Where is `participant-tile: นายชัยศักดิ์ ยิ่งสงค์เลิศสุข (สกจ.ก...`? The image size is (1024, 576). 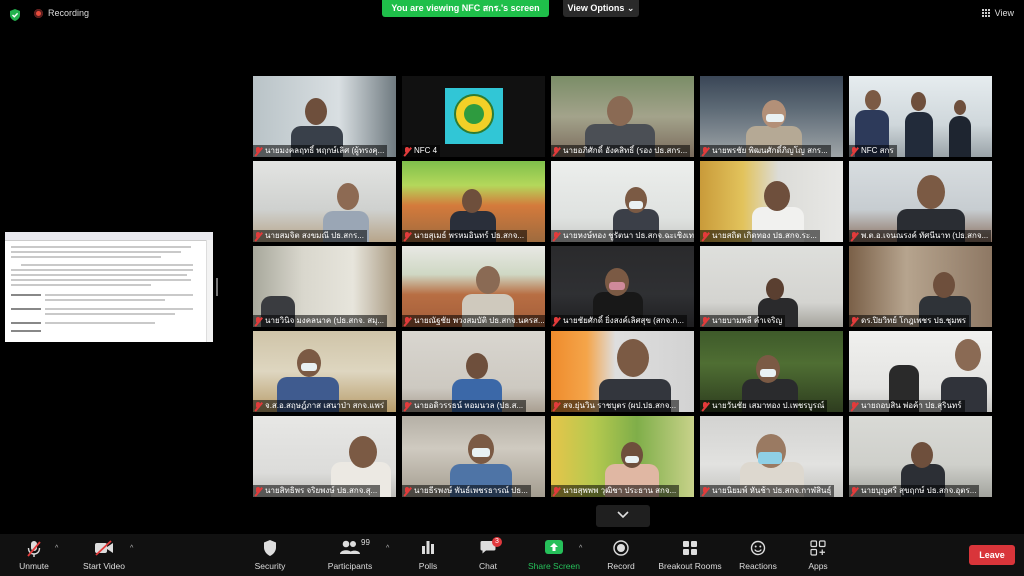 participant-tile: นายชัยศักดิ์ ยิ่งสงค์เลิศสุข (สกจ.ก... is located at coordinates (622, 286).